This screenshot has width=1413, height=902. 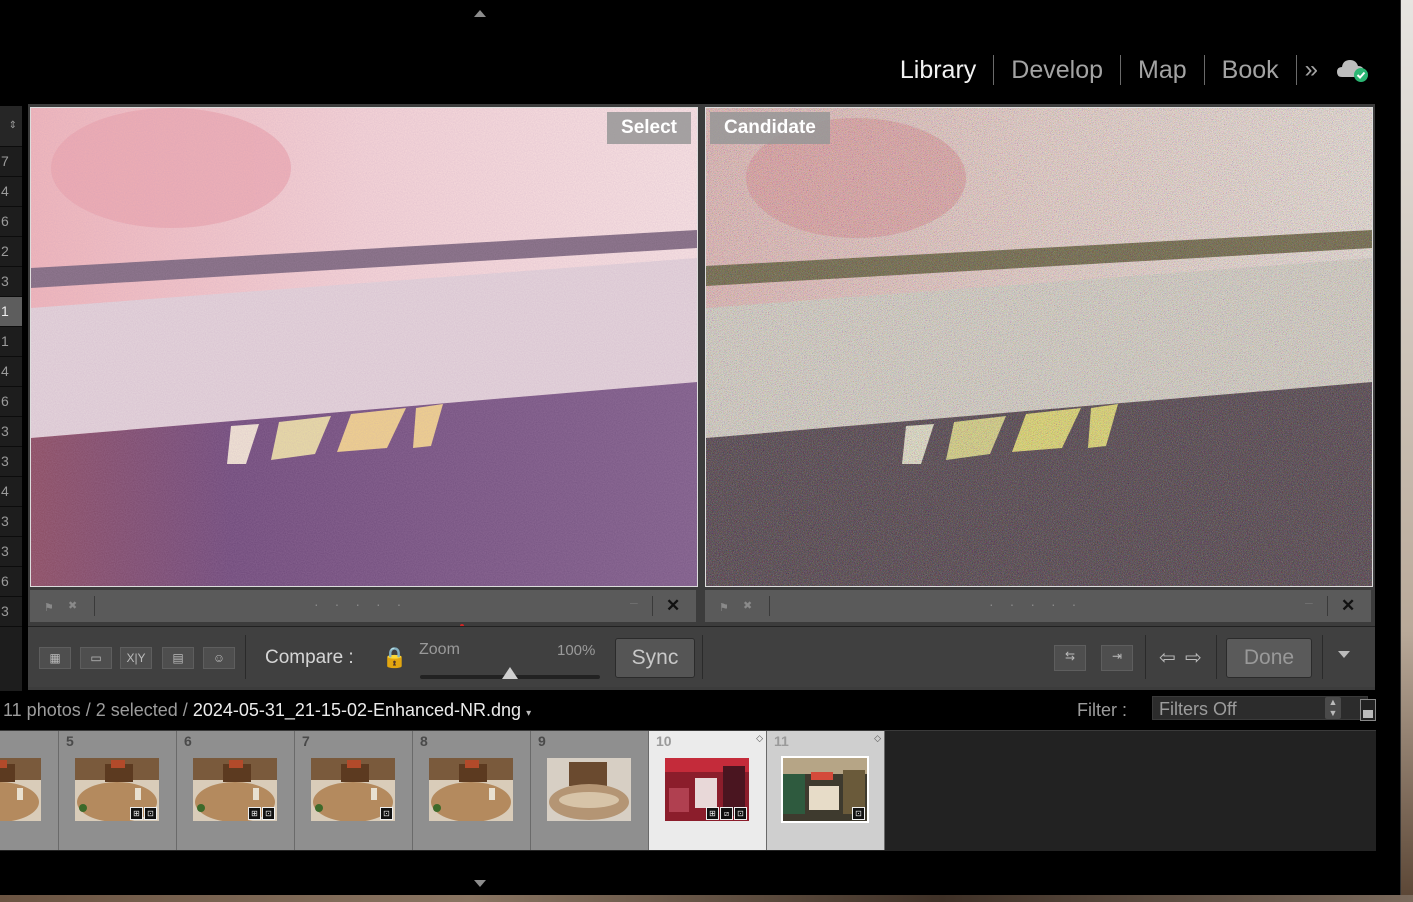 I want to click on folder-count: 1, so click(x=11, y=342).